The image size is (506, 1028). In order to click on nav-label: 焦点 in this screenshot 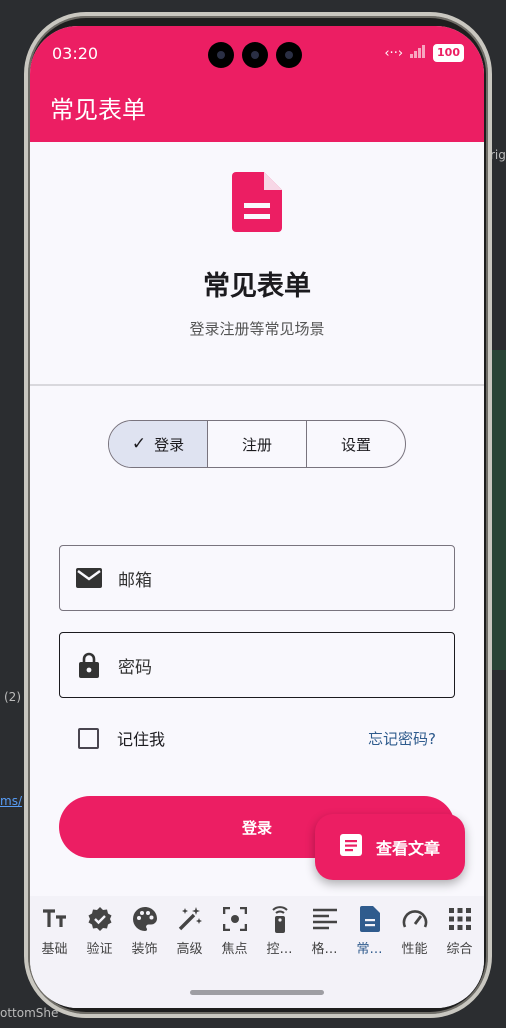, I will do `click(234, 949)`.